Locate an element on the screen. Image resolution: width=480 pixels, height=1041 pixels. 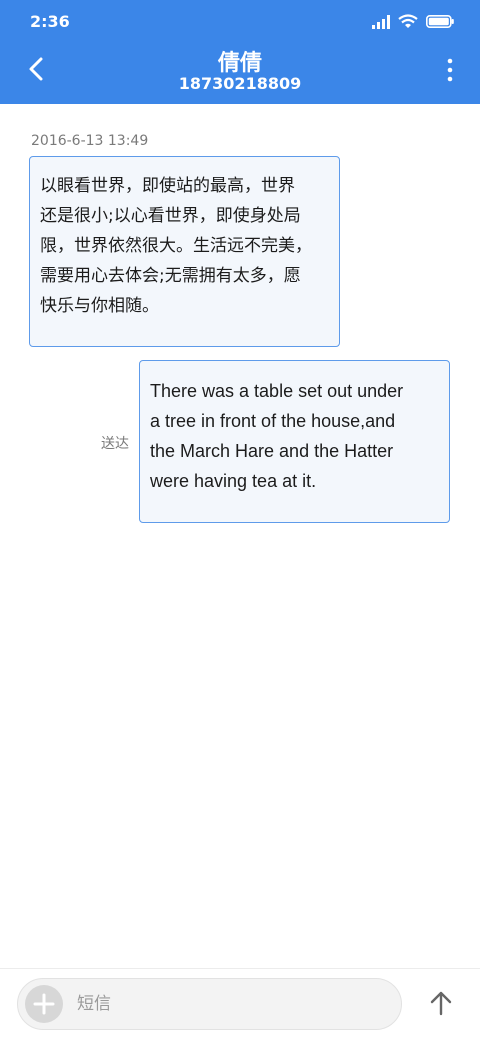
message-line: were having tea at it. is located at coordinates (233, 481).